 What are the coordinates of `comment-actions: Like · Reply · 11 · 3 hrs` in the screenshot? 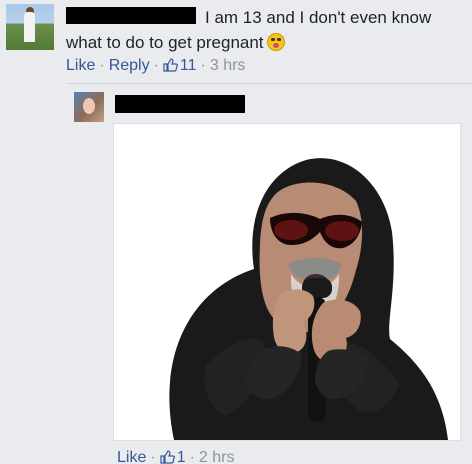 It's located at (155, 65).